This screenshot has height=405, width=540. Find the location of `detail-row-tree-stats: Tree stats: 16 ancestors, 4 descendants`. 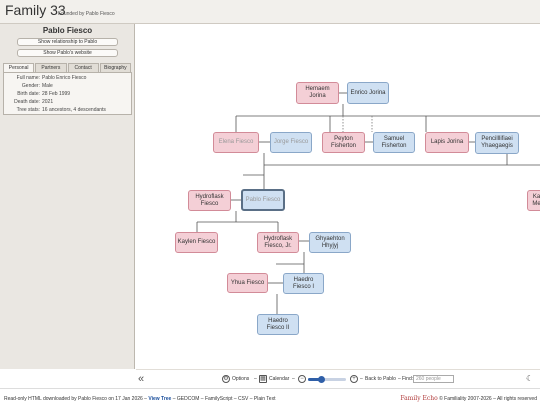

detail-row-tree-stats: Tree stats: 16 ancestors, 4 descendants is located at coordinates (68, 110).